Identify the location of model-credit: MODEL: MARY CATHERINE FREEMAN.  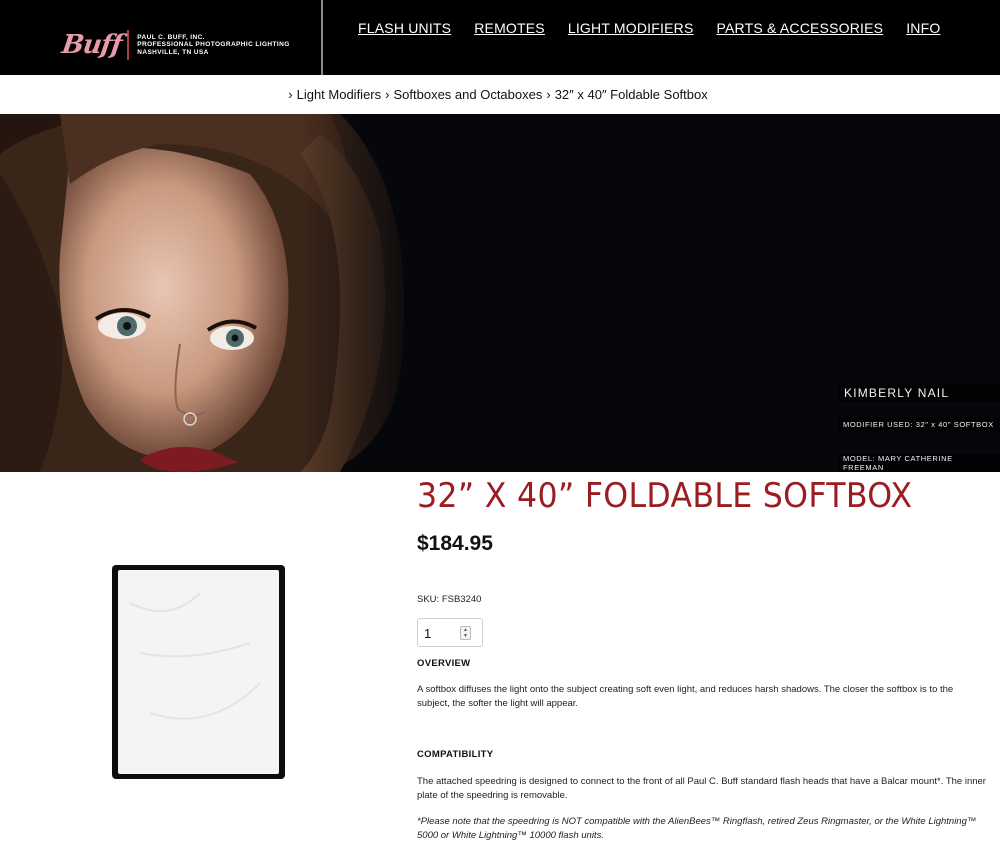
(919, 463).